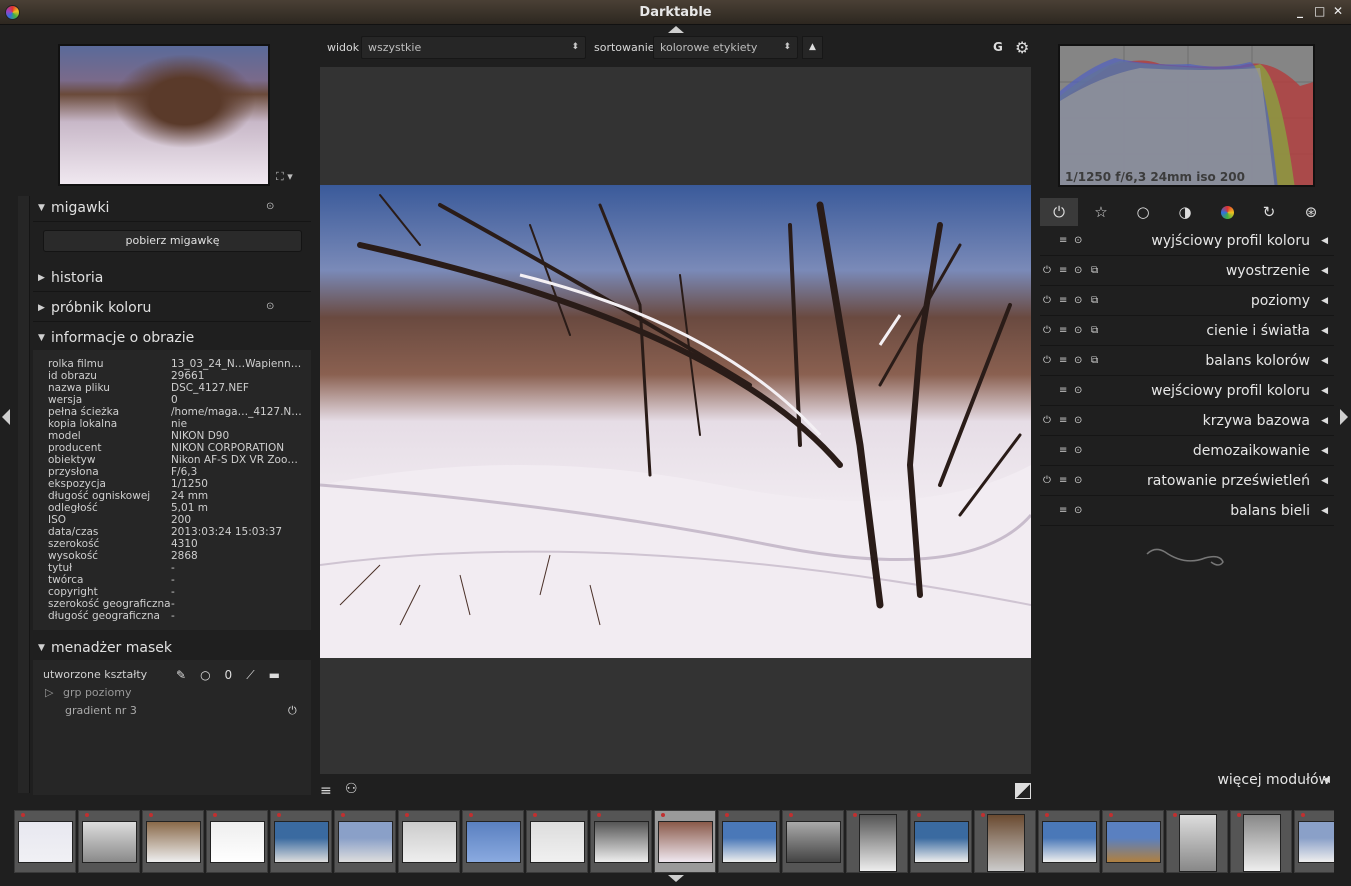  I want to click on expand-more-modules-icon: ◀, so click(1326, 780).